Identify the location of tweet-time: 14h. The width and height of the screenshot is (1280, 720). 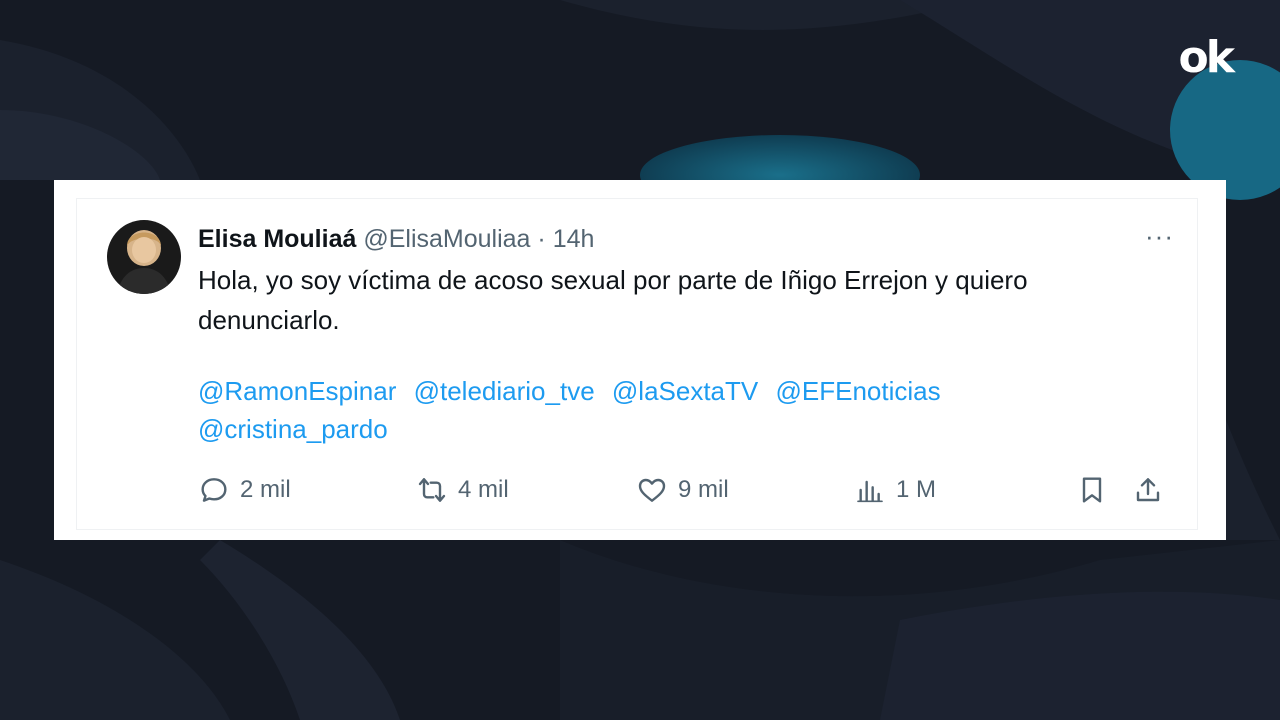
(574, 239).